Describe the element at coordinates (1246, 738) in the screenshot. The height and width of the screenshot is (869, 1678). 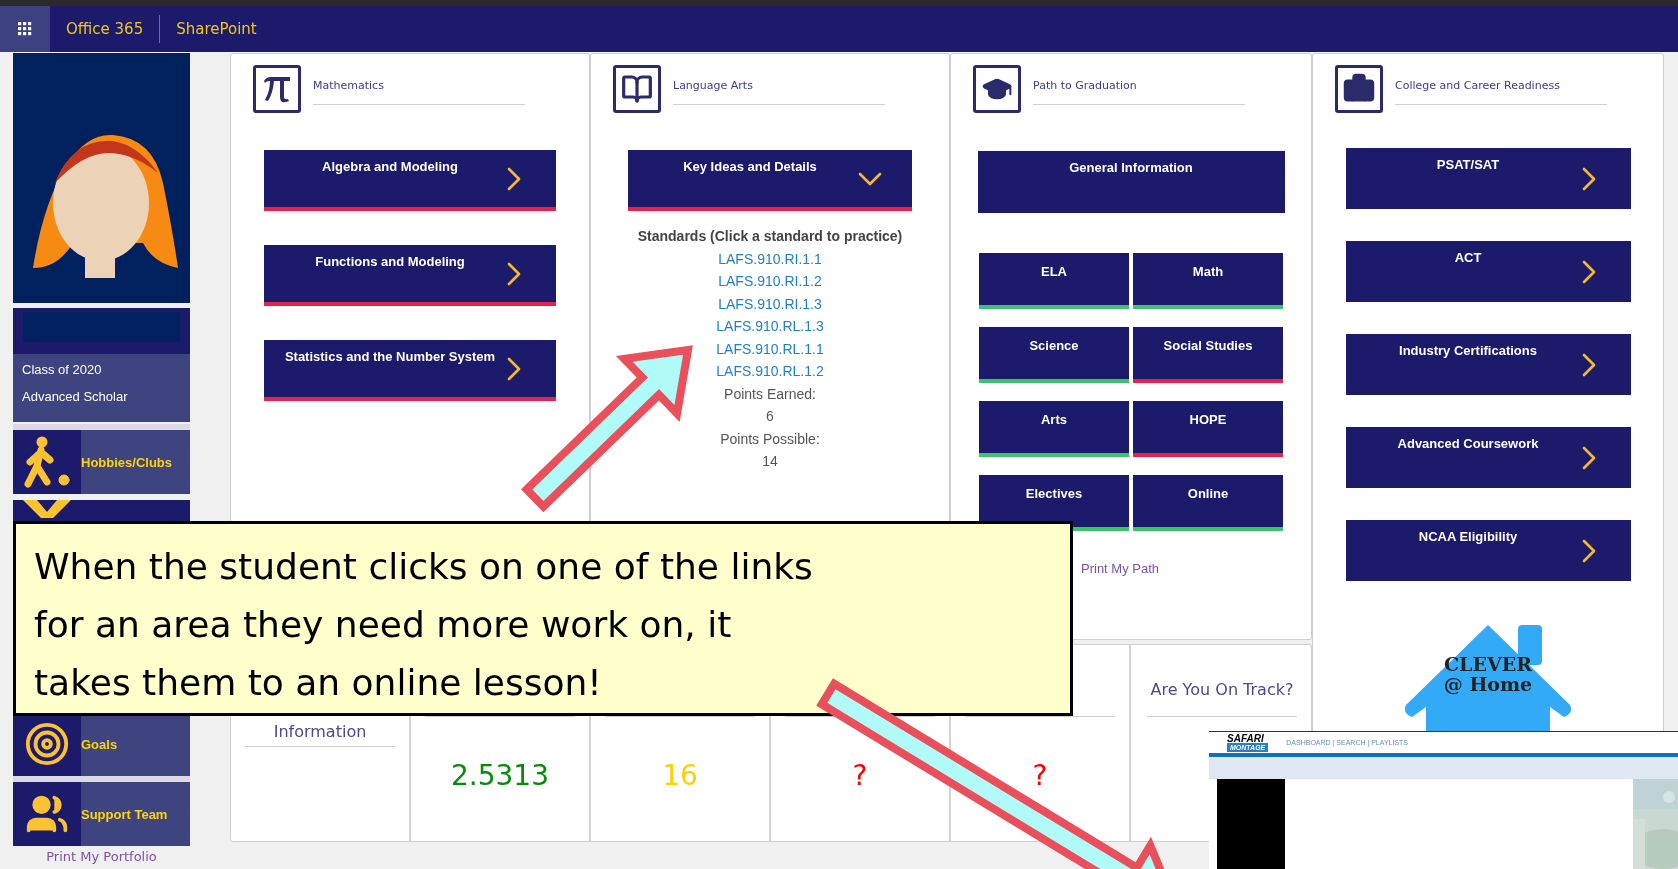
I see `logo-text: SAFARI` at that location.